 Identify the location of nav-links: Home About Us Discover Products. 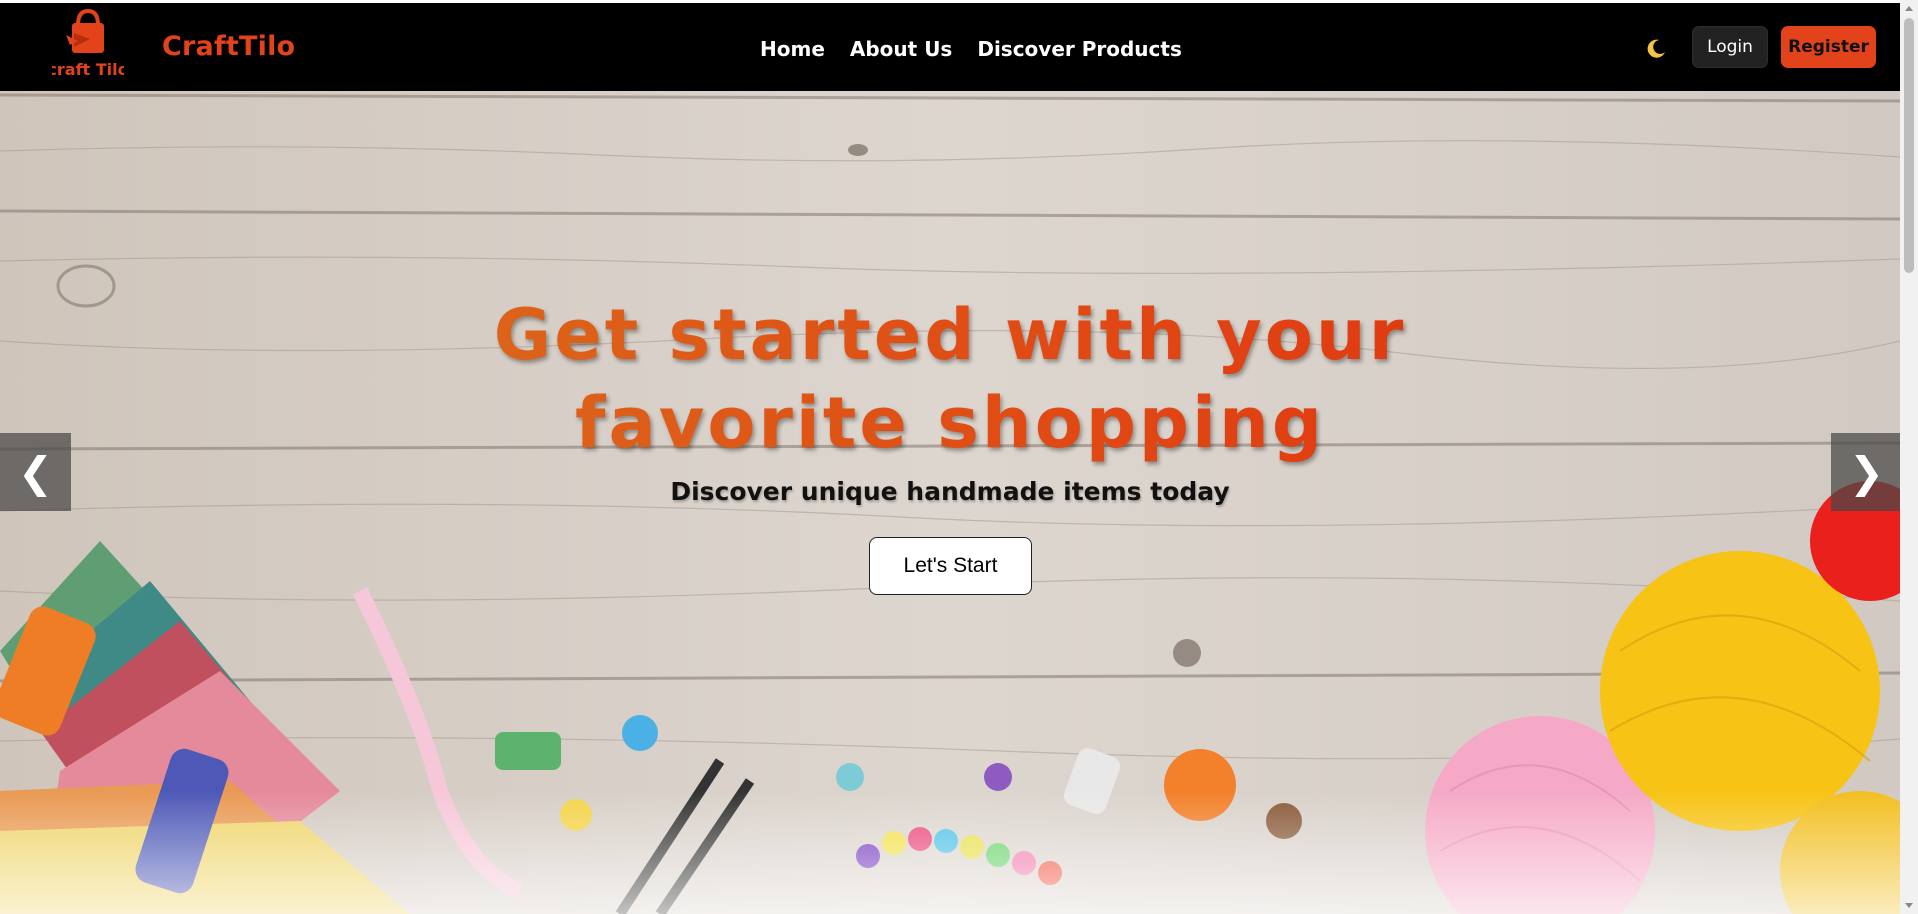
(983, 49).